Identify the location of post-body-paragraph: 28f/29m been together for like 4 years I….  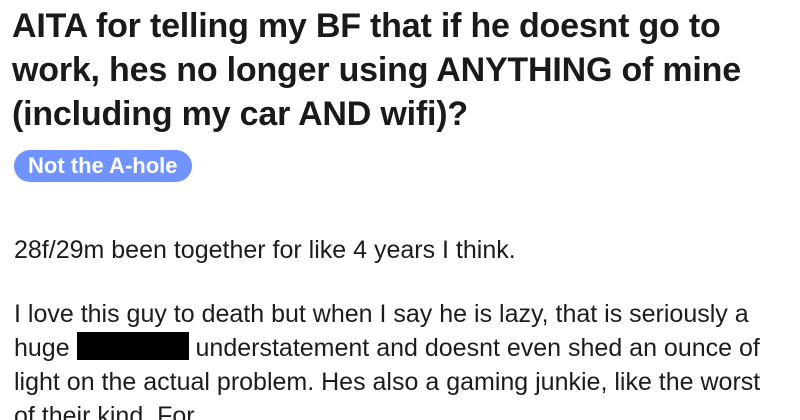
(265, 250).